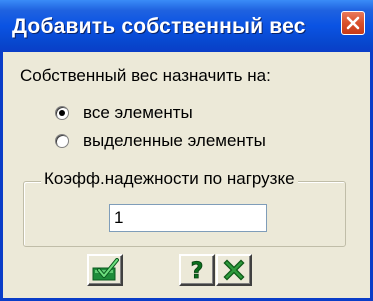  I want to click on coefficient-input, so click(188, 218).